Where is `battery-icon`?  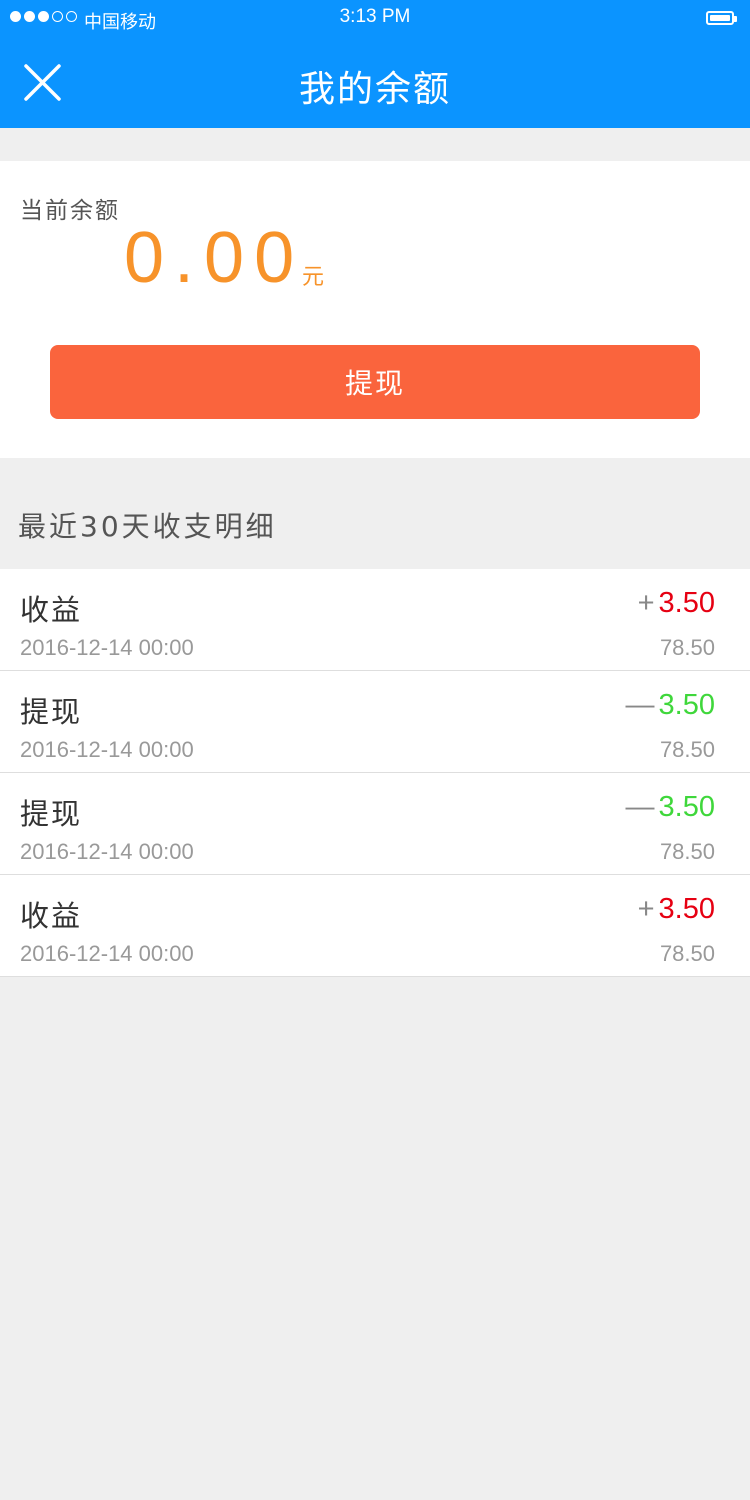
battery-icon is located at coordinates (721, 18).